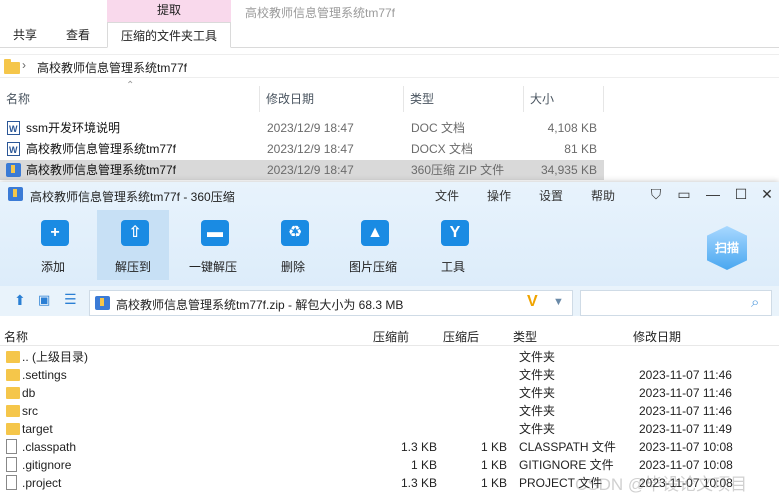 This screenshot has width=779, height=500. I want to click on csdn-watermark: CSDN @毕设论文项目, so click(661, 484).